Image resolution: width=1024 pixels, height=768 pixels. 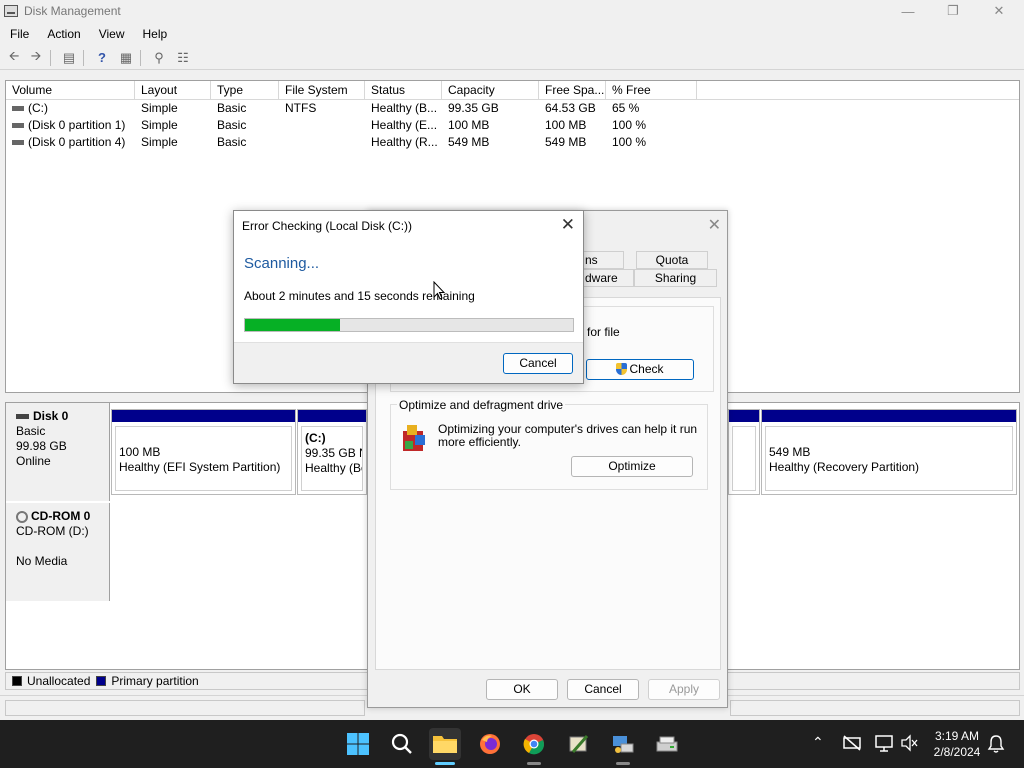 I want to click on edit-tool-taskbar, so click(x=579, y=744).